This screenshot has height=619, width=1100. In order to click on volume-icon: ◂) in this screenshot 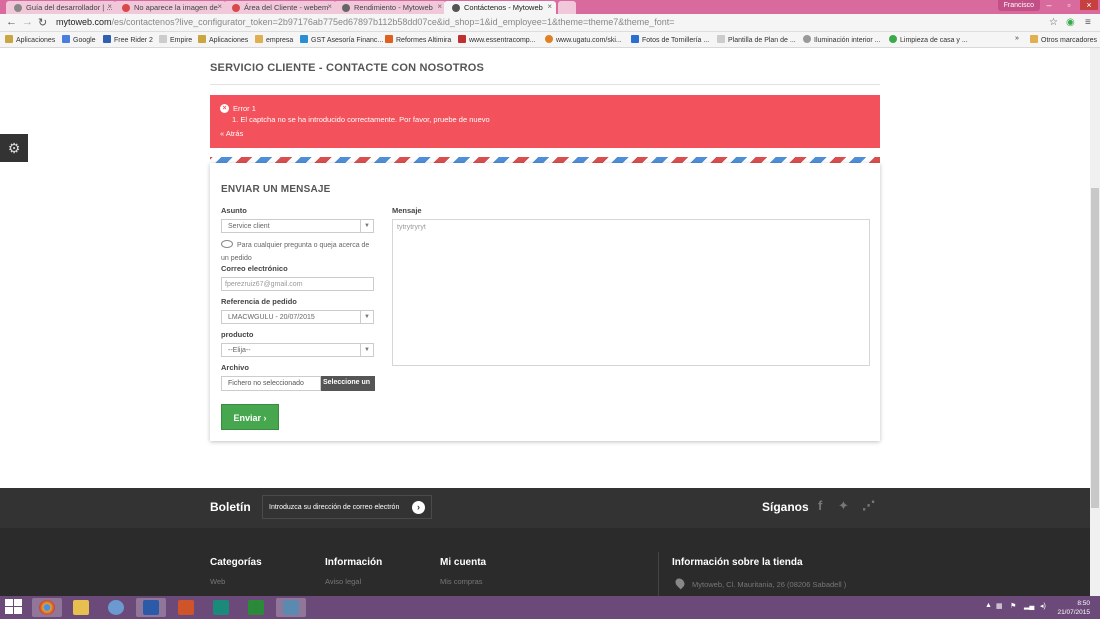, I will do `click(1043, 606)`.